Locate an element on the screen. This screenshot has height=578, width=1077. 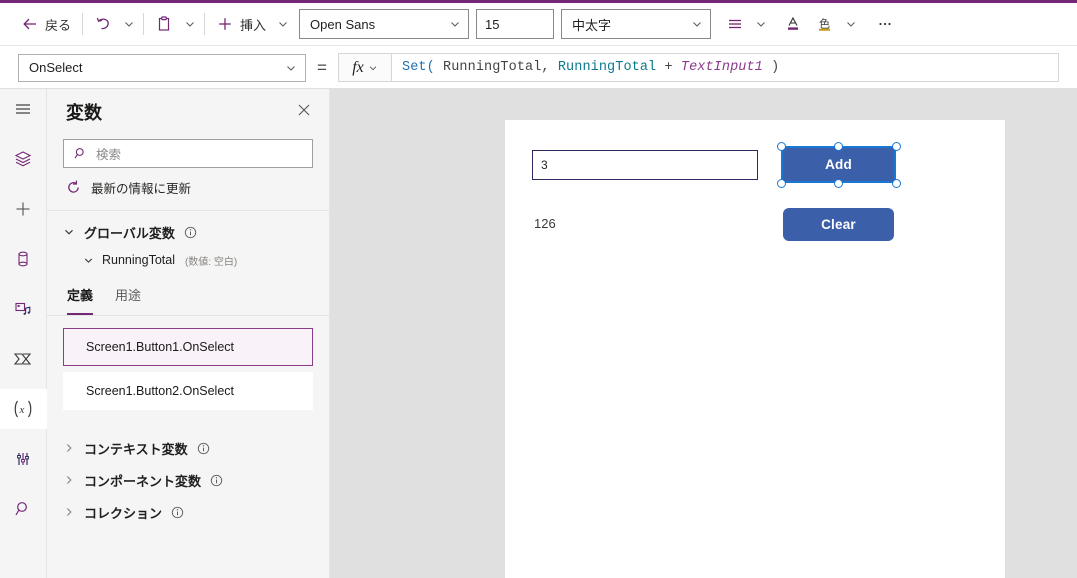
font-weight-value: 中太字 is located at coordinates (592, 25).